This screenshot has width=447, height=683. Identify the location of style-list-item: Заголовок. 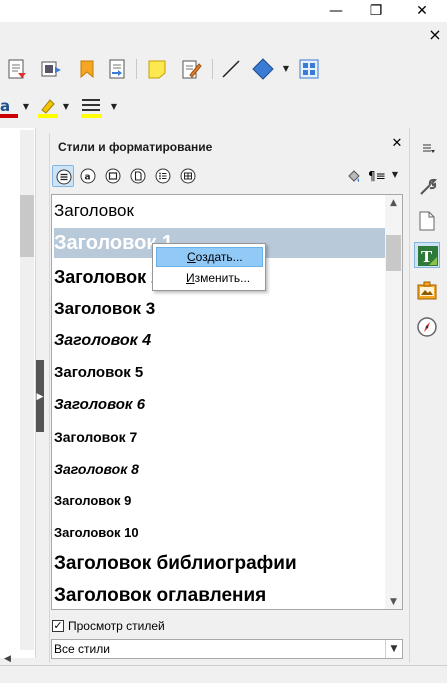
(219, 211).